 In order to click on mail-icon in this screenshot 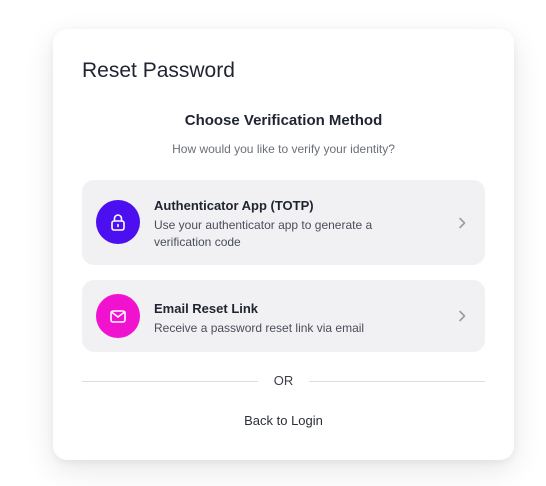, I will do `click(118, 316)`.